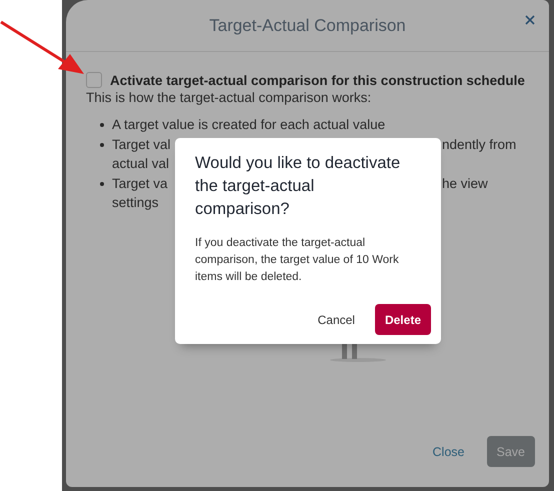 The height and width of the screenshot is (491, 554). Describe the element at coordinates (317, 80) in the screenshot. I see `checkbox-label: Activate target-actual comparison for this construction schedule` at that location.